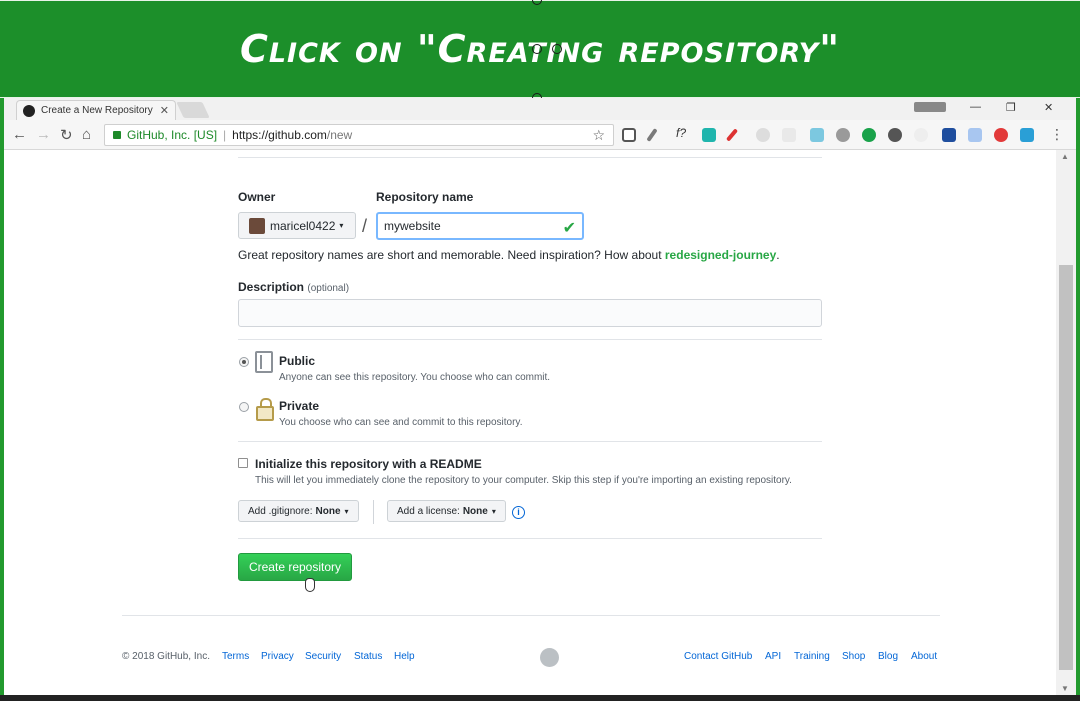 The image size is (1080, 701). I want to click on private-title: Private, so click(299, 406).